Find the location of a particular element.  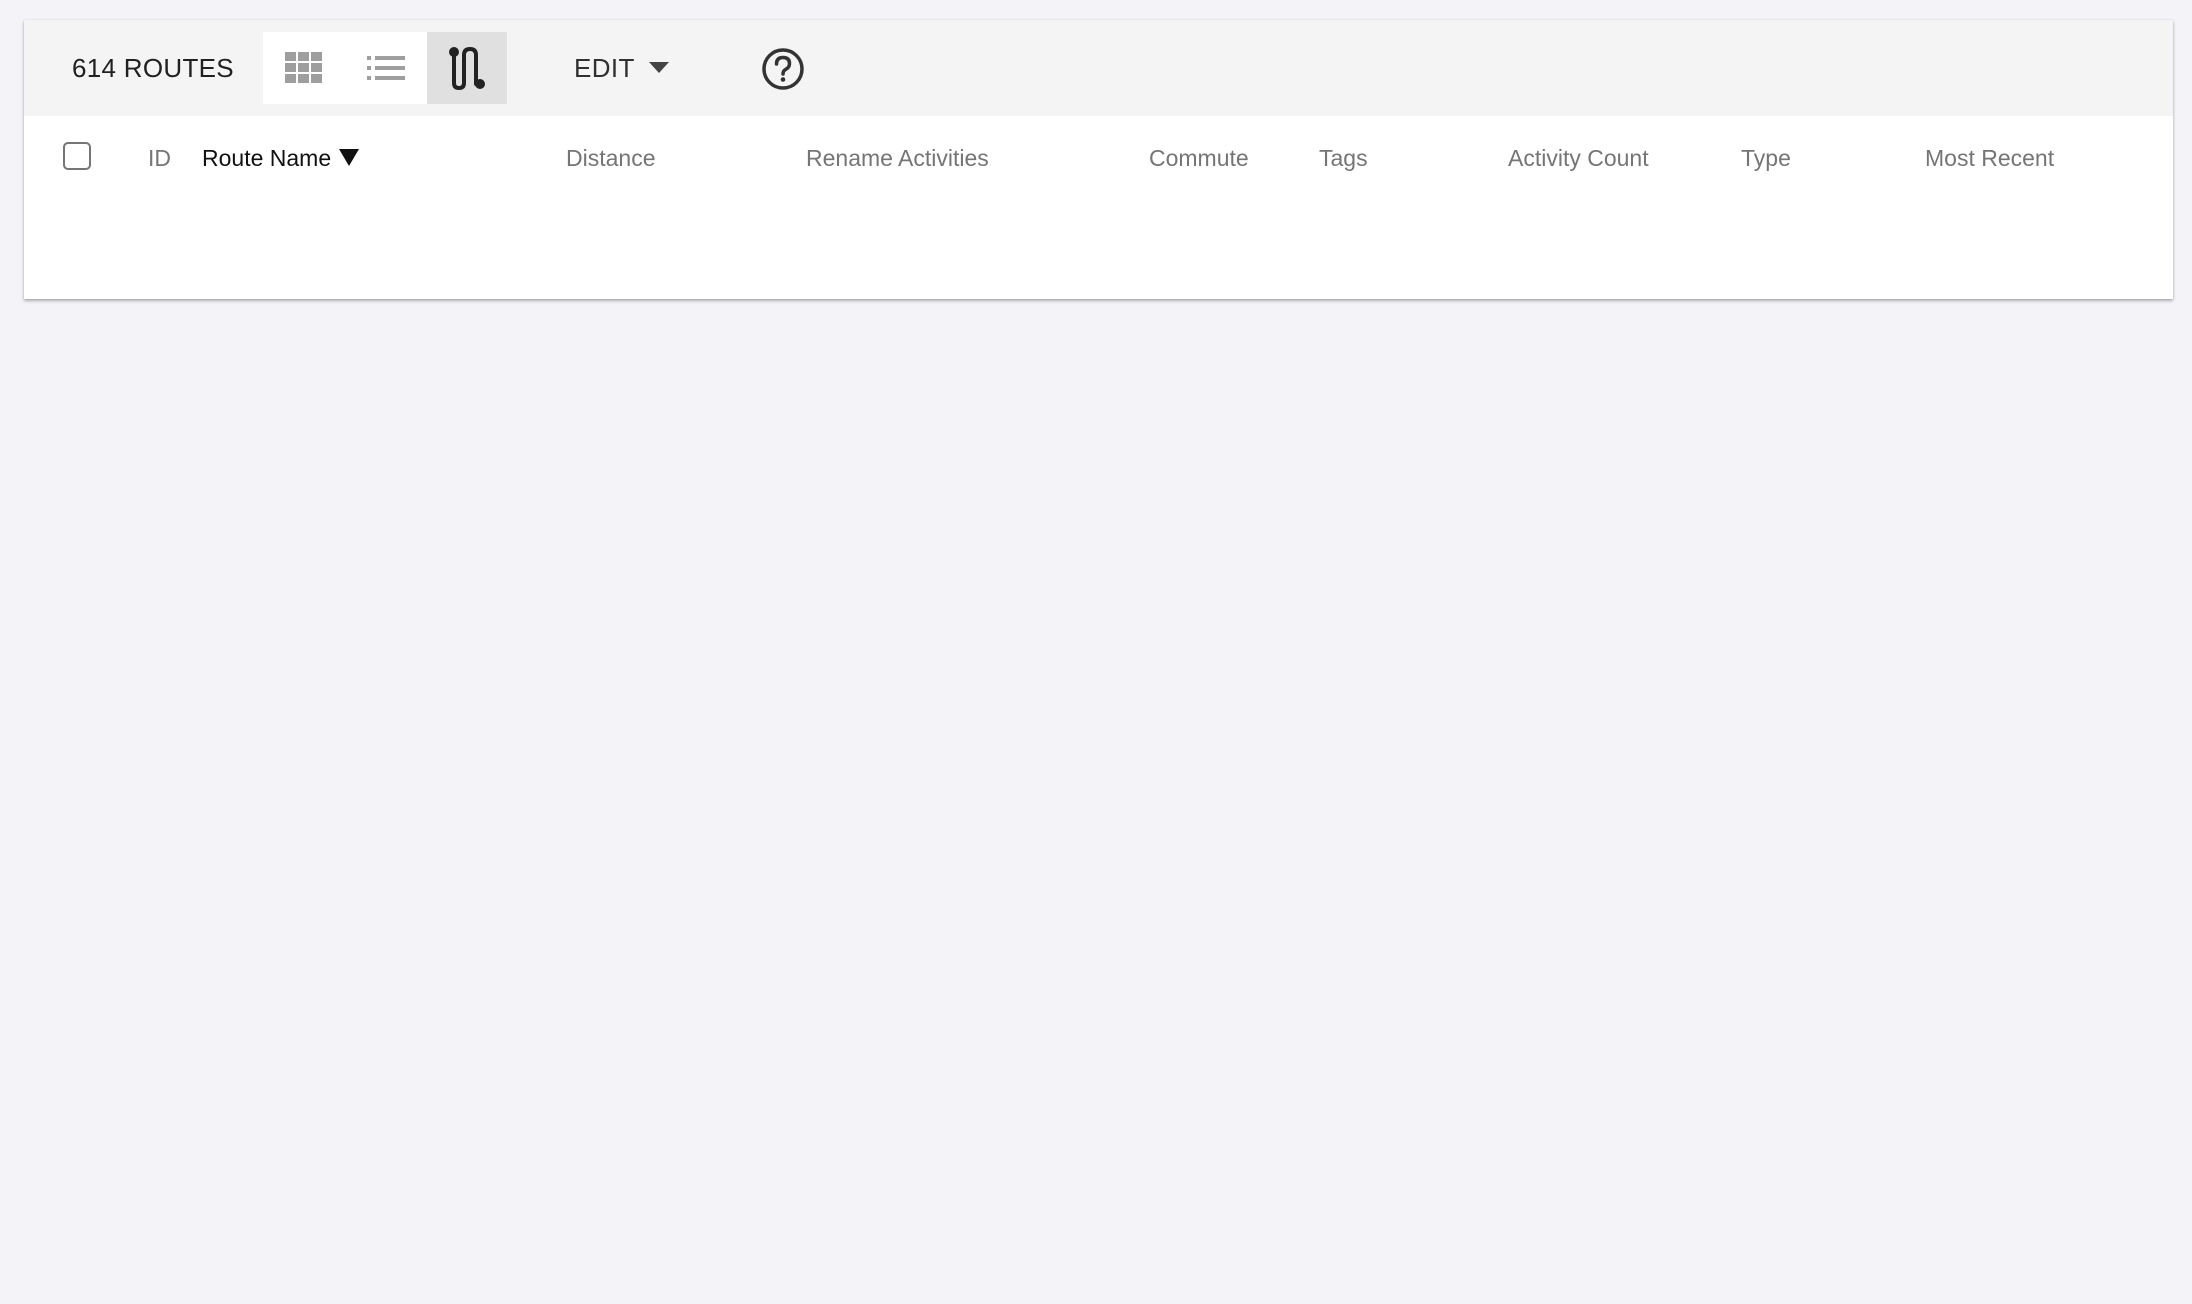

column-header-commute: Commute is located at coordinates (1199, 158).